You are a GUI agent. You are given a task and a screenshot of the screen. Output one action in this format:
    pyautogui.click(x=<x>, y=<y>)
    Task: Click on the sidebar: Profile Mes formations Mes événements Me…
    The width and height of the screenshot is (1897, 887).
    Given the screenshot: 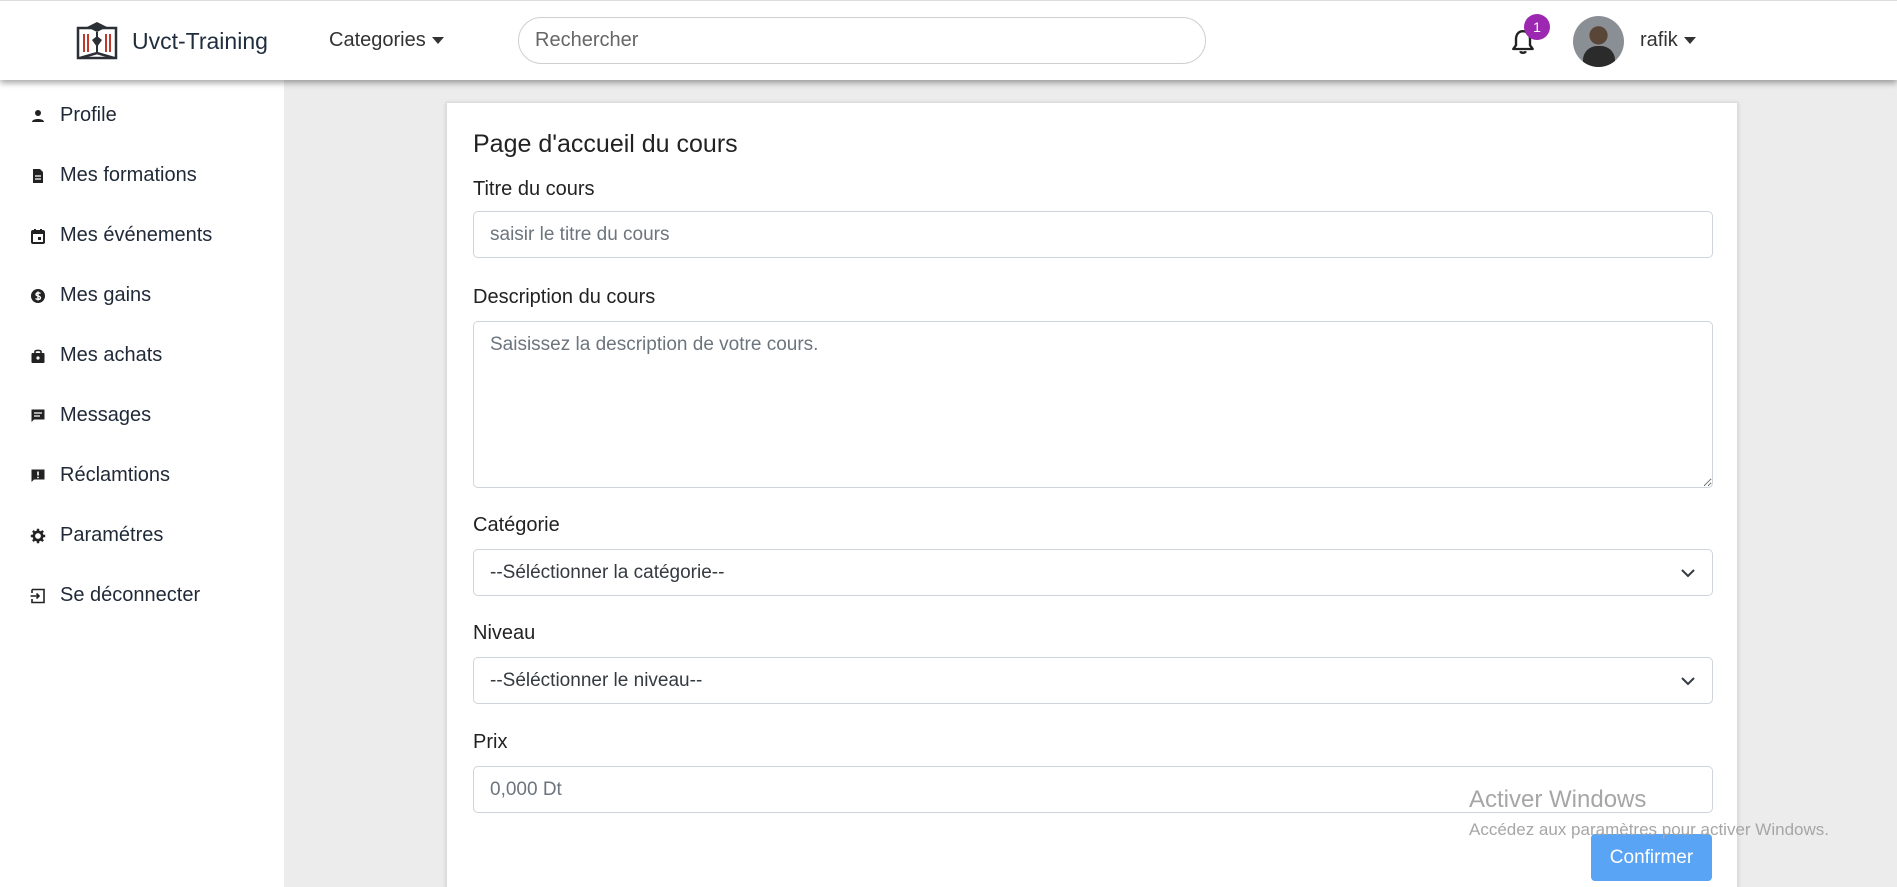 What is the action you would take?
    pyautogui.click(x=142, y=483)
    